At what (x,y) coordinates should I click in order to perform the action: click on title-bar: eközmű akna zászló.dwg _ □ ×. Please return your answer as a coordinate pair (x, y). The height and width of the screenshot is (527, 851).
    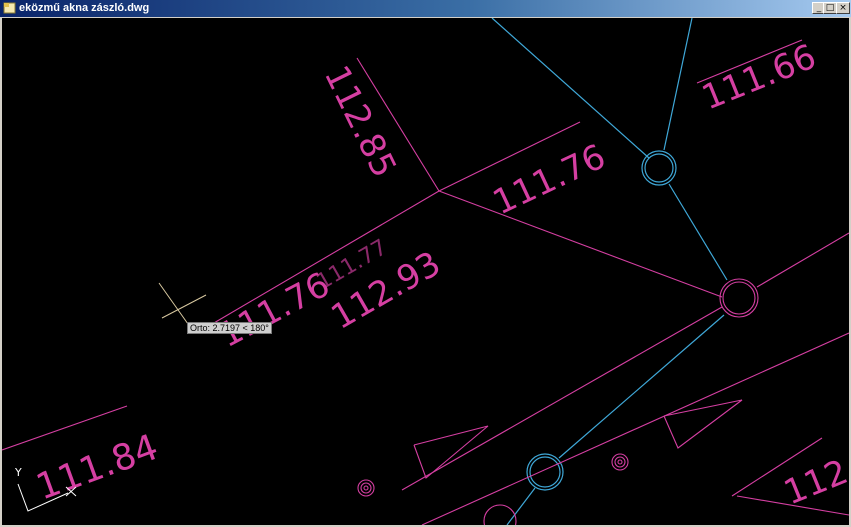
    Looking at the image, I should click on (425, 8).